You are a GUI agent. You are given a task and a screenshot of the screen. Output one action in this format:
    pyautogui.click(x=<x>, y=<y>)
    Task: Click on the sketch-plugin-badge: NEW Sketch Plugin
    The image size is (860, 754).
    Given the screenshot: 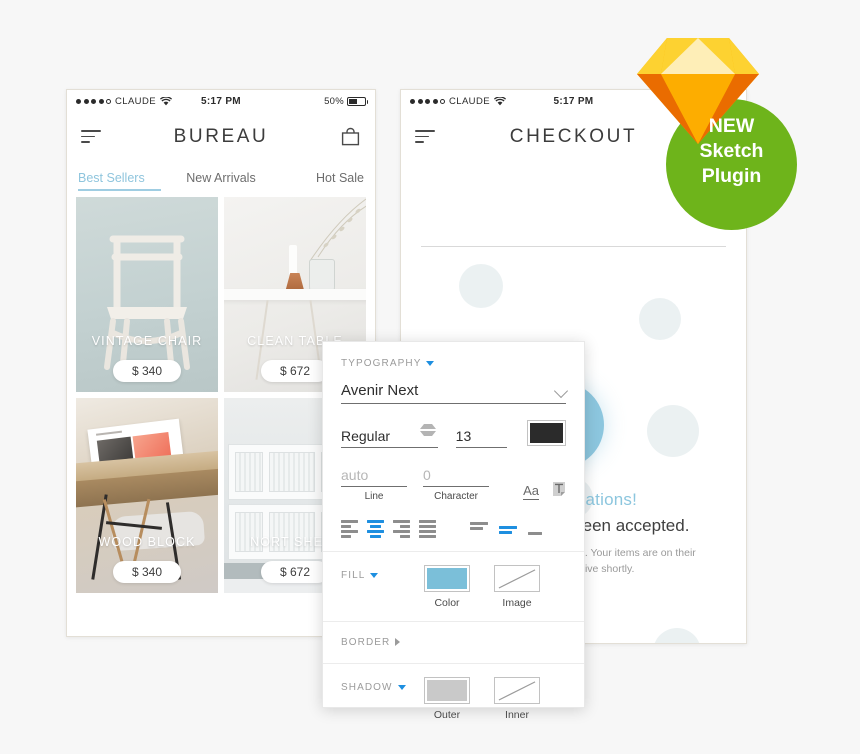 What is the action you would take?
    pyautogui.click(x=739, y=130)
    